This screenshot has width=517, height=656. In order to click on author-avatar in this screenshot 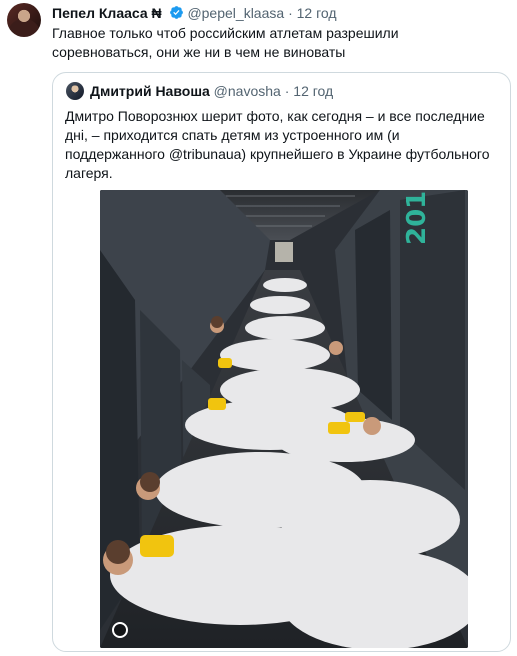, I will do `click(24, 20)`.